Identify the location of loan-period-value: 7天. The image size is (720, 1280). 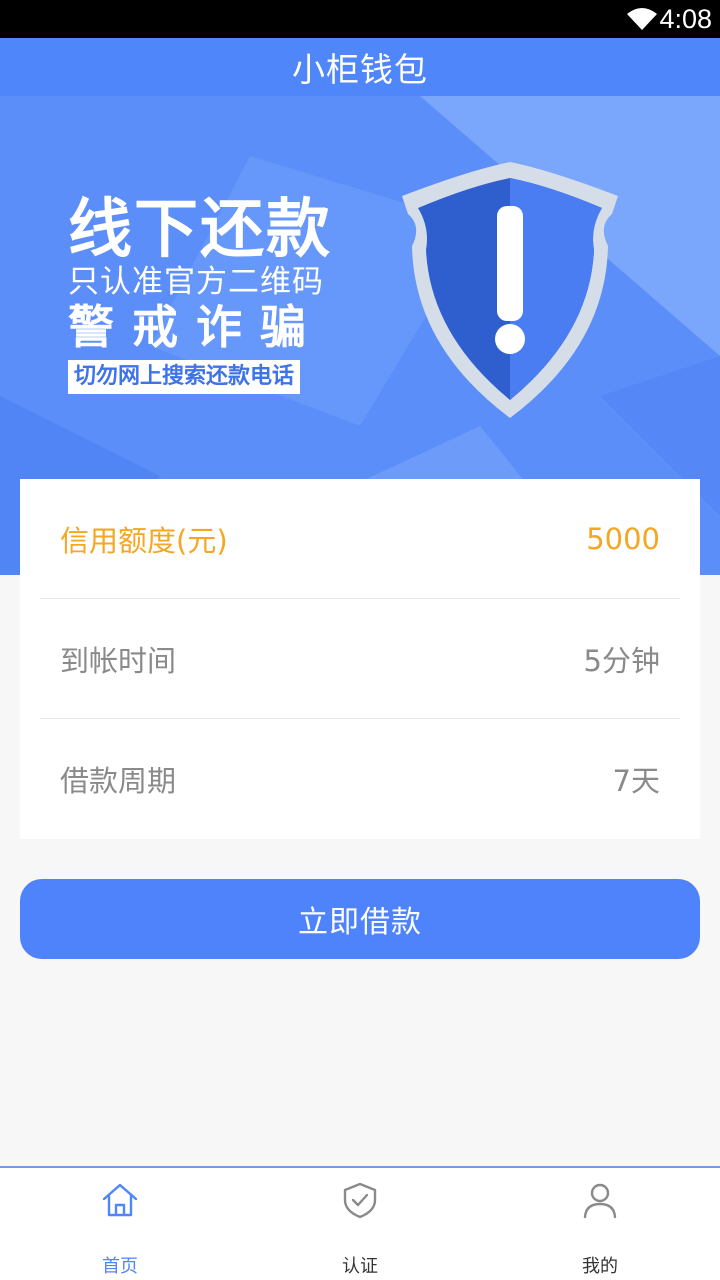
(636, 781).